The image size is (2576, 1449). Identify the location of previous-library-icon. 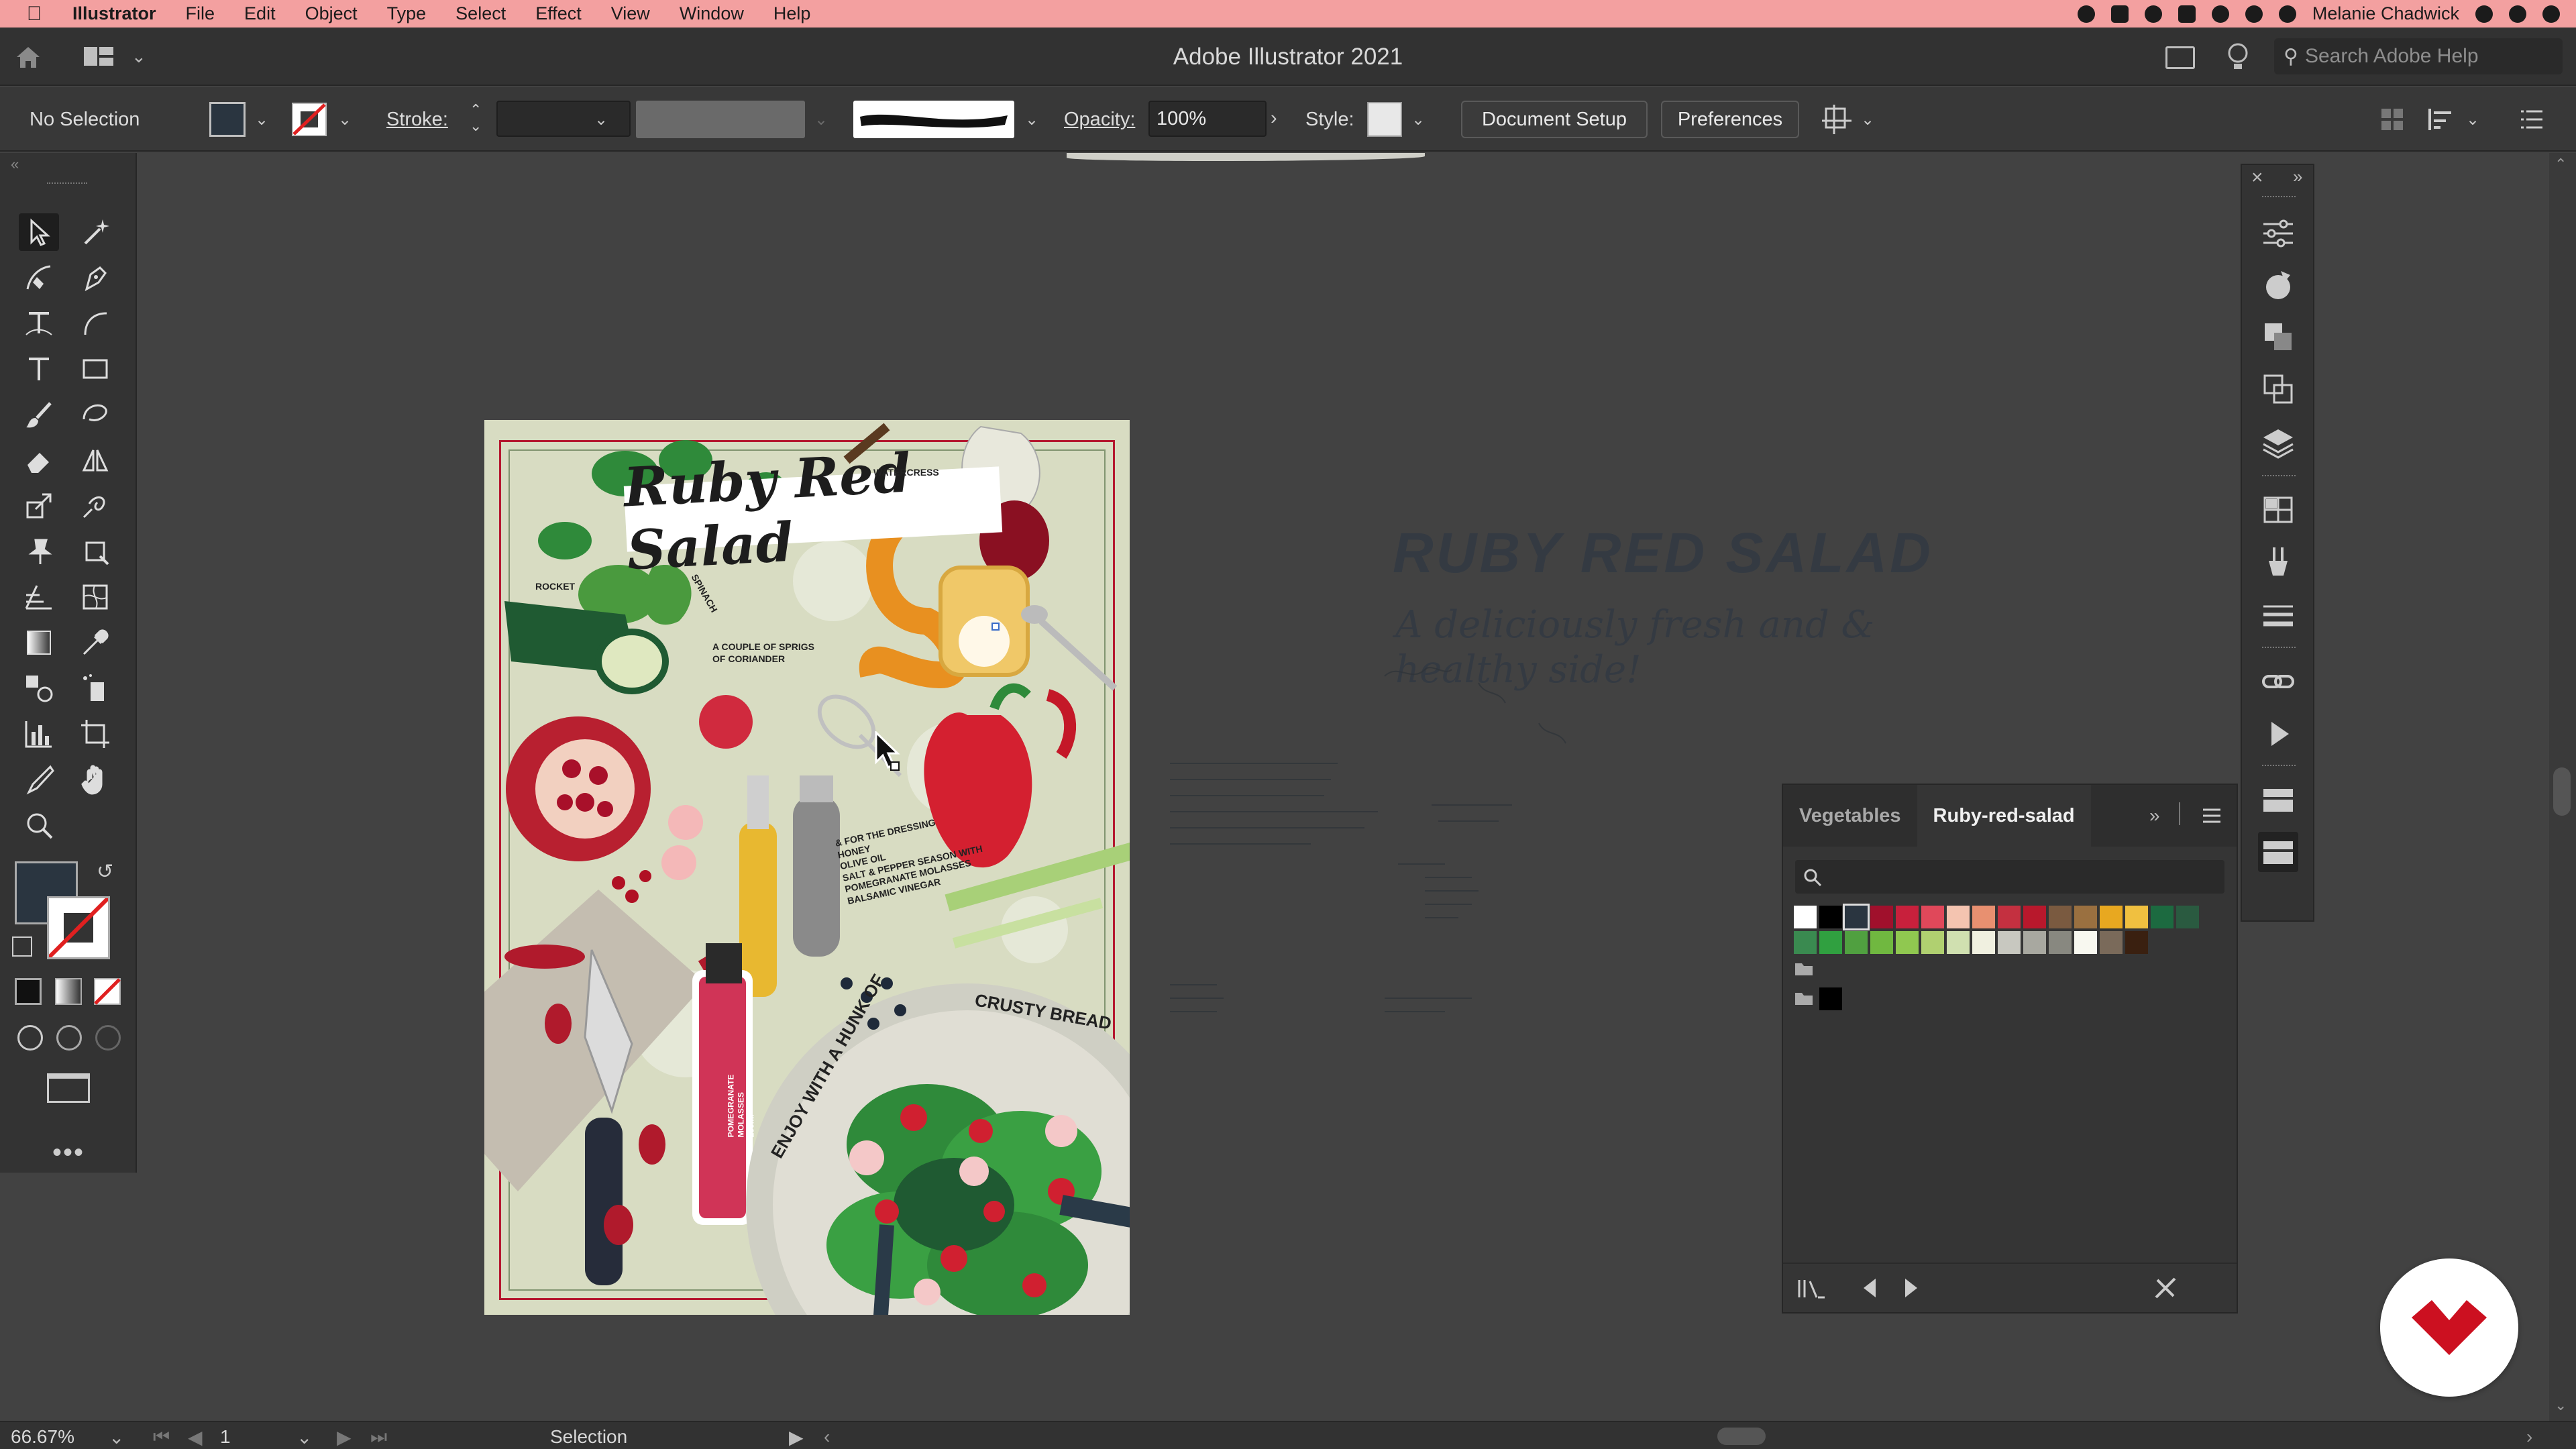
(1869, 1288).